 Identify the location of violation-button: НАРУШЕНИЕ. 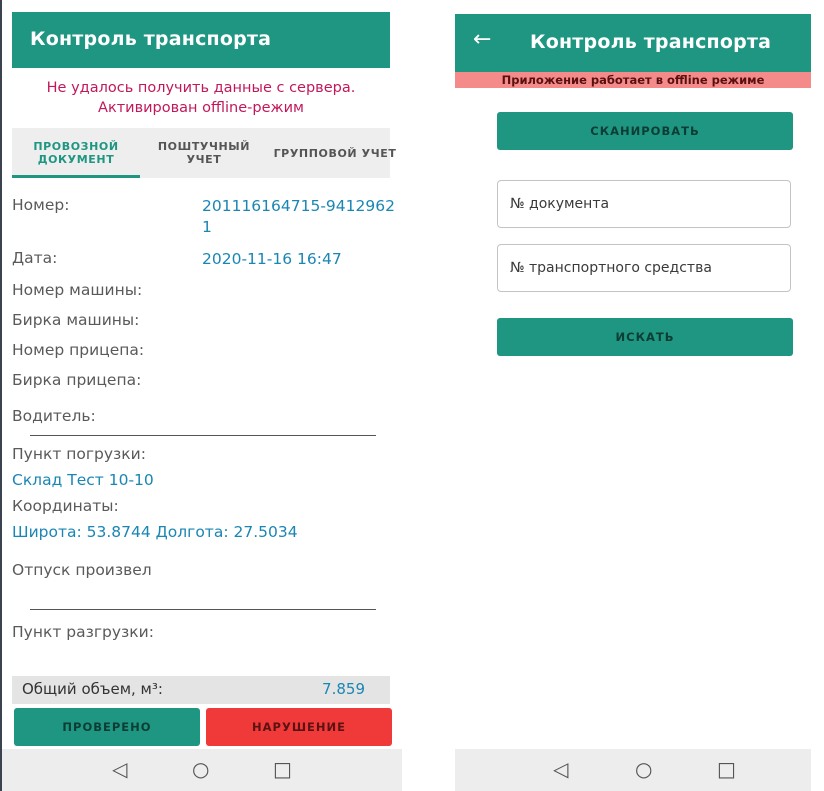
(299, 727).